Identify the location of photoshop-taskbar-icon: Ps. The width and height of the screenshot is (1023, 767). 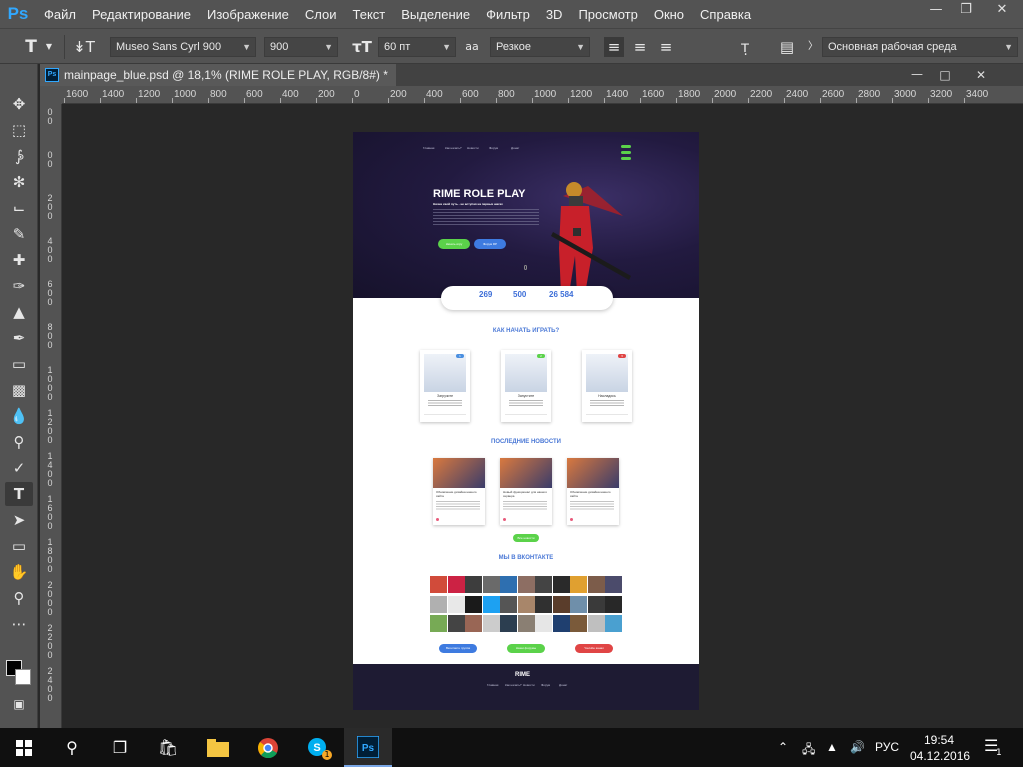
(368, 747).